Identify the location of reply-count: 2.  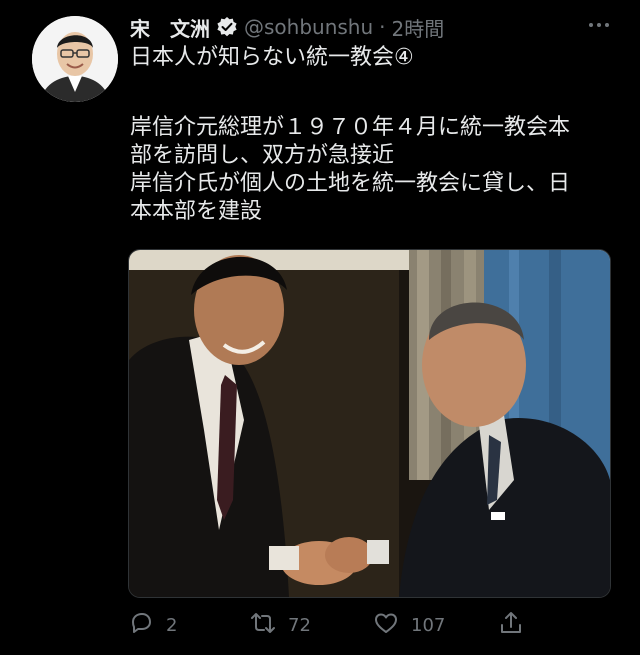
(172, 625).